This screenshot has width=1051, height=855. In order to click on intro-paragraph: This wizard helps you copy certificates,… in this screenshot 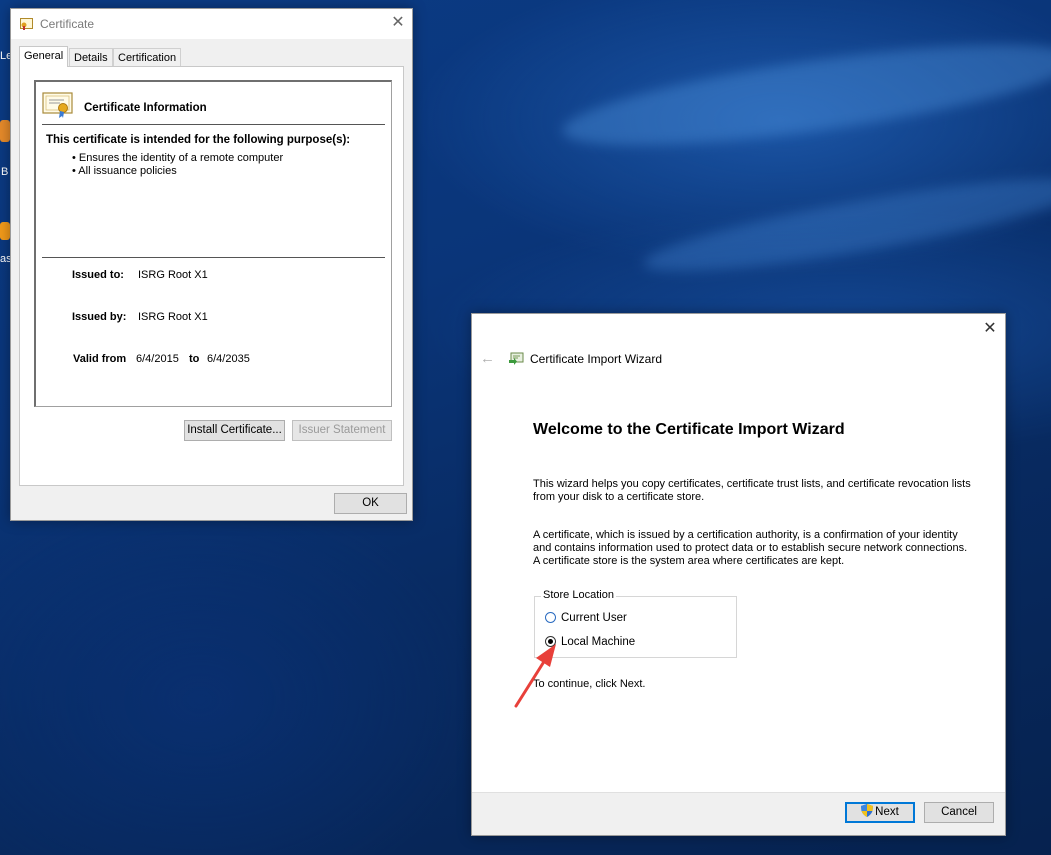, I will do `click(752, 490)`.